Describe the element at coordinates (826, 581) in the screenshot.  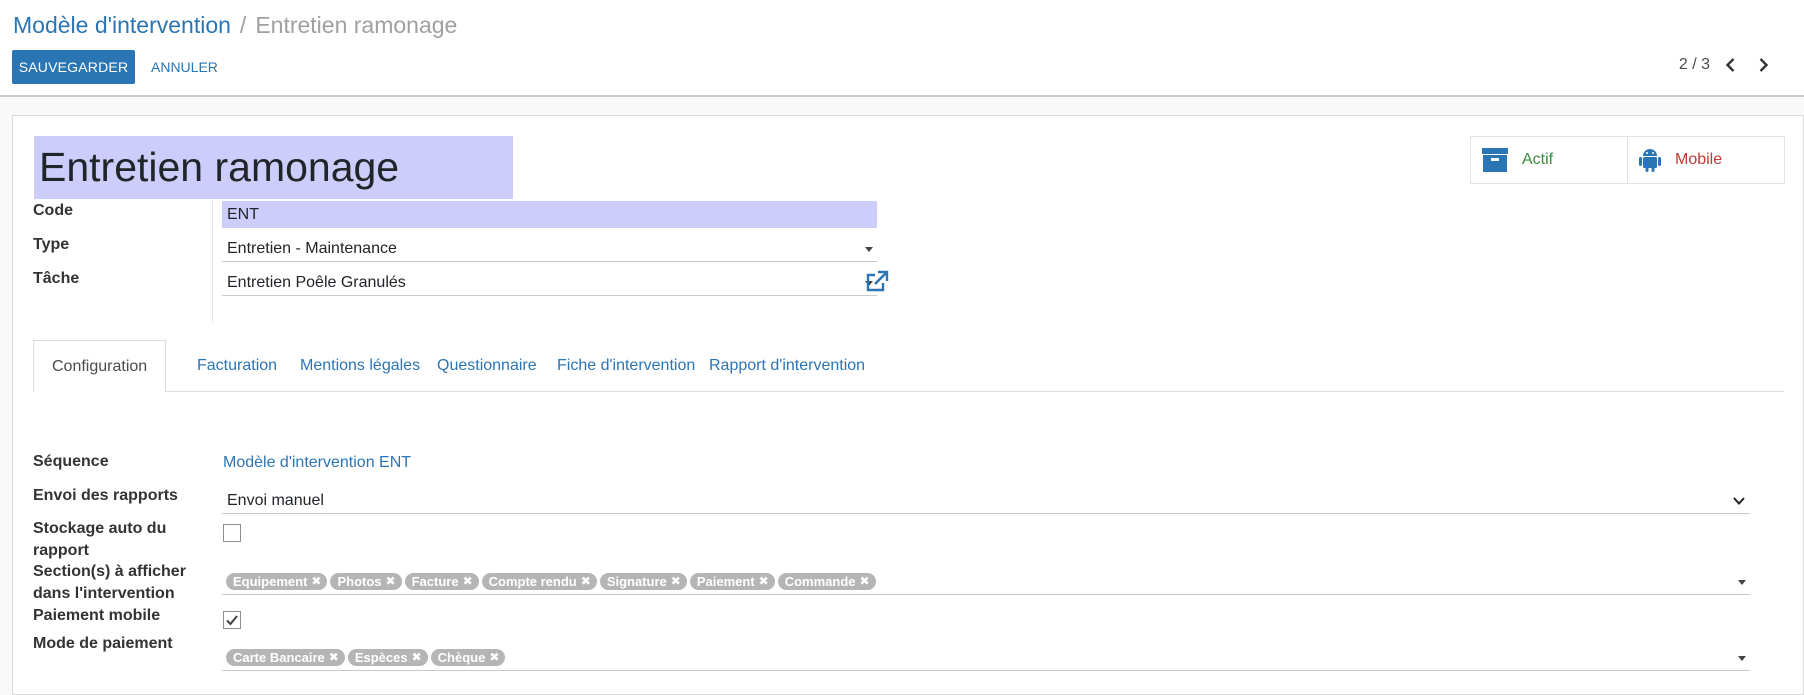
I see `tag-commande: Commande ✖` at that location.